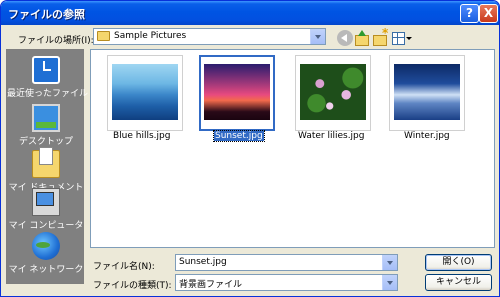 The height and width of the screenshot is (297, 500). I want to click on file-thumbnail-sunset, so click(237, 93).